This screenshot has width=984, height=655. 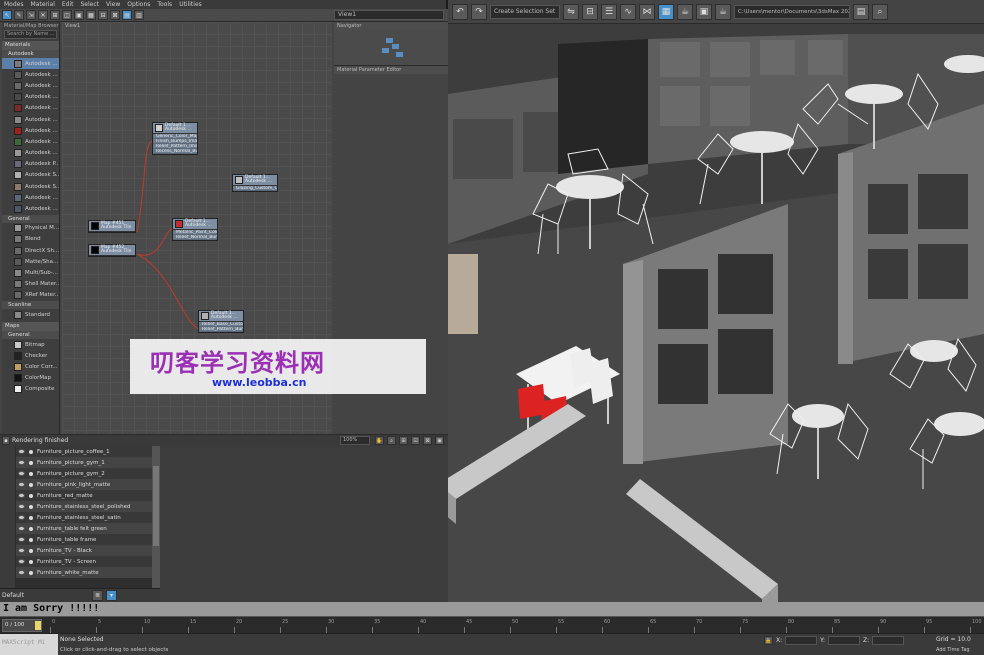 What do you see at coordinates (479, 11) in the screenshot?
I see `redo-icon: ↷` at bounding box center [479, 11].